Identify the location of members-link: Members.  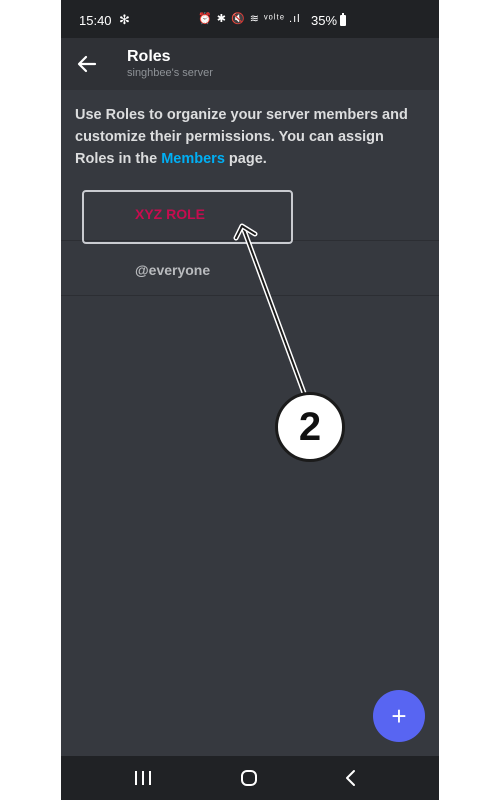
(193, 159).